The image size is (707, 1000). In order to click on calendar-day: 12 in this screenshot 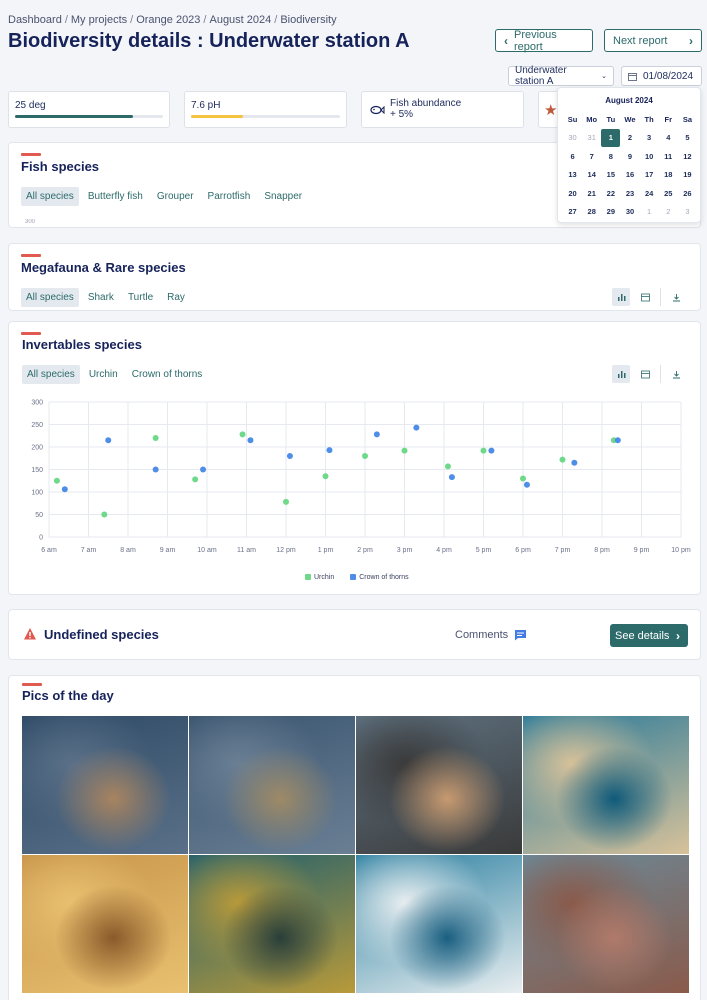, I will do `click(687, 156)`.